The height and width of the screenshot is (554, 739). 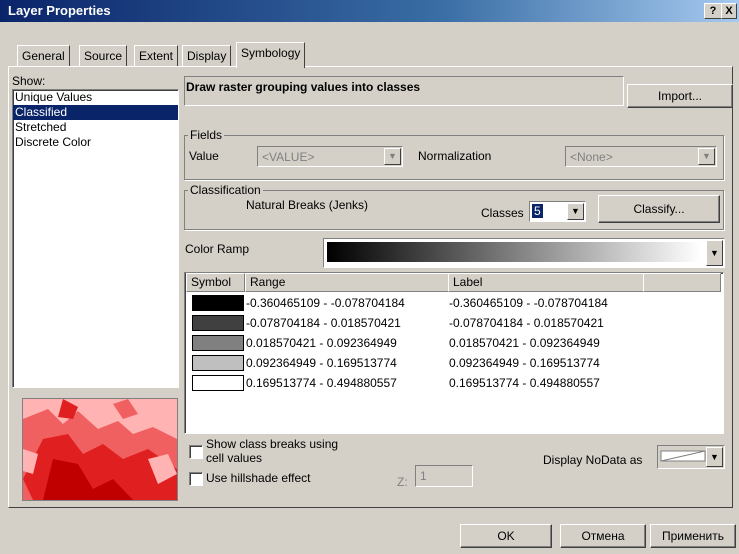 I want to click on range-cell: 0.018570421 - 0.092364949, so click(x=321, y=343).